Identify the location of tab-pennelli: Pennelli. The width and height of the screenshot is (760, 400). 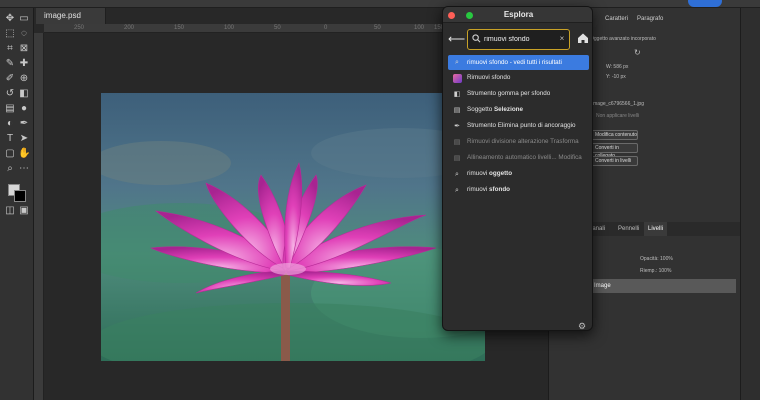
(628, 229).